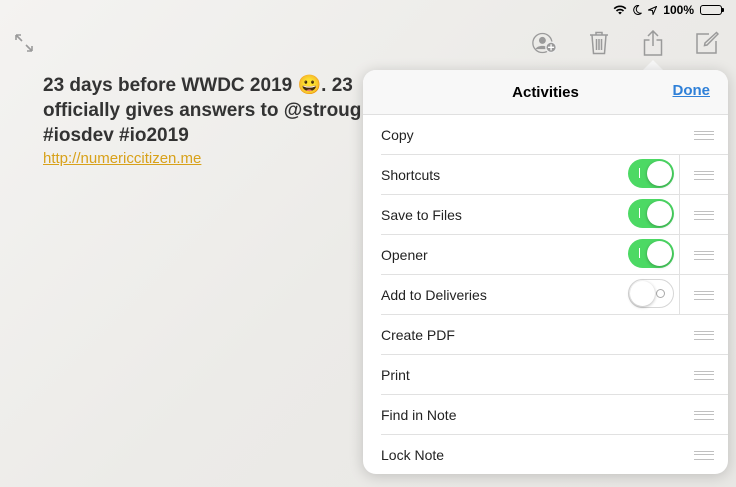 The width and height of the screenshot is (736, 487). Describe the element at coordinates (651, 253) in the screenshot. I see `opener-toggle` at that location.